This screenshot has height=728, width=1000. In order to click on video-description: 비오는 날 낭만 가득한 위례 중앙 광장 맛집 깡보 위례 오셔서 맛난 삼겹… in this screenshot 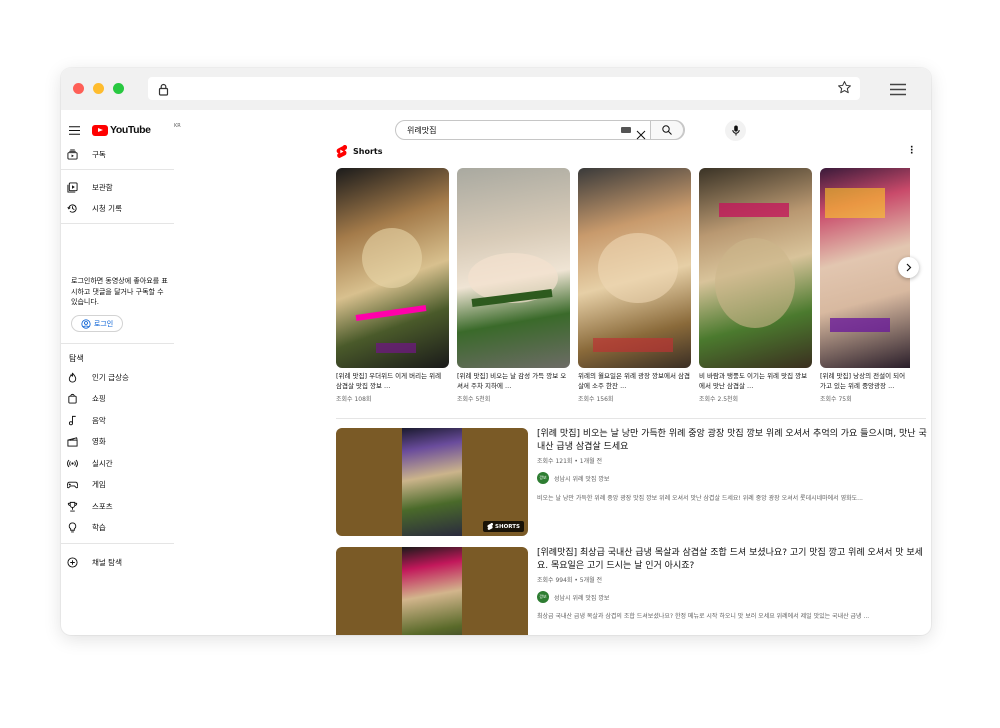, I will do `click(700, 498)`.